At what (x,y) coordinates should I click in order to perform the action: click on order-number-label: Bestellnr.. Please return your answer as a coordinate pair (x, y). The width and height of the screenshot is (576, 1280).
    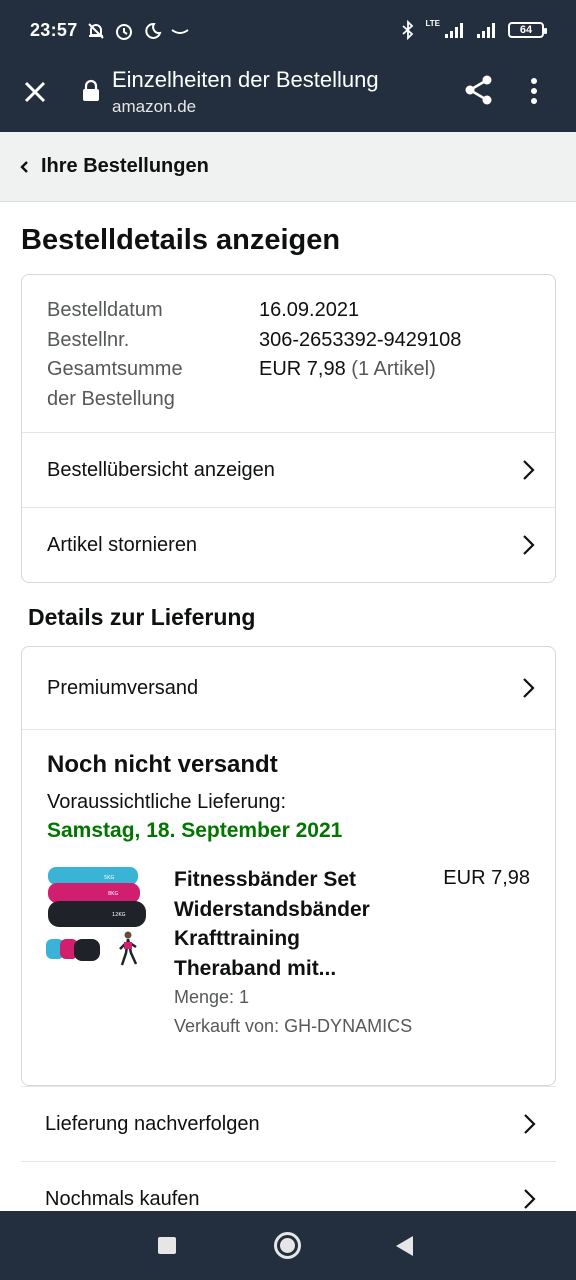
    Looking at the image, I should click on (88, 339).